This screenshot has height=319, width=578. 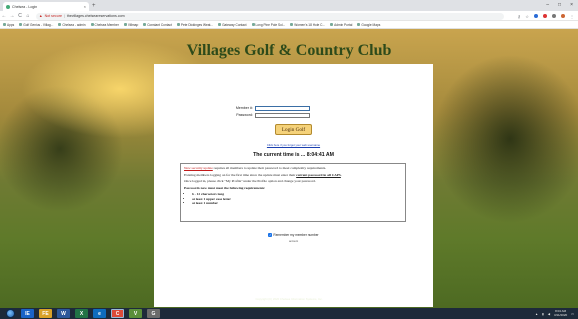 I want to click on requirement-item: at least 1 number, so click(x=297, y=203).